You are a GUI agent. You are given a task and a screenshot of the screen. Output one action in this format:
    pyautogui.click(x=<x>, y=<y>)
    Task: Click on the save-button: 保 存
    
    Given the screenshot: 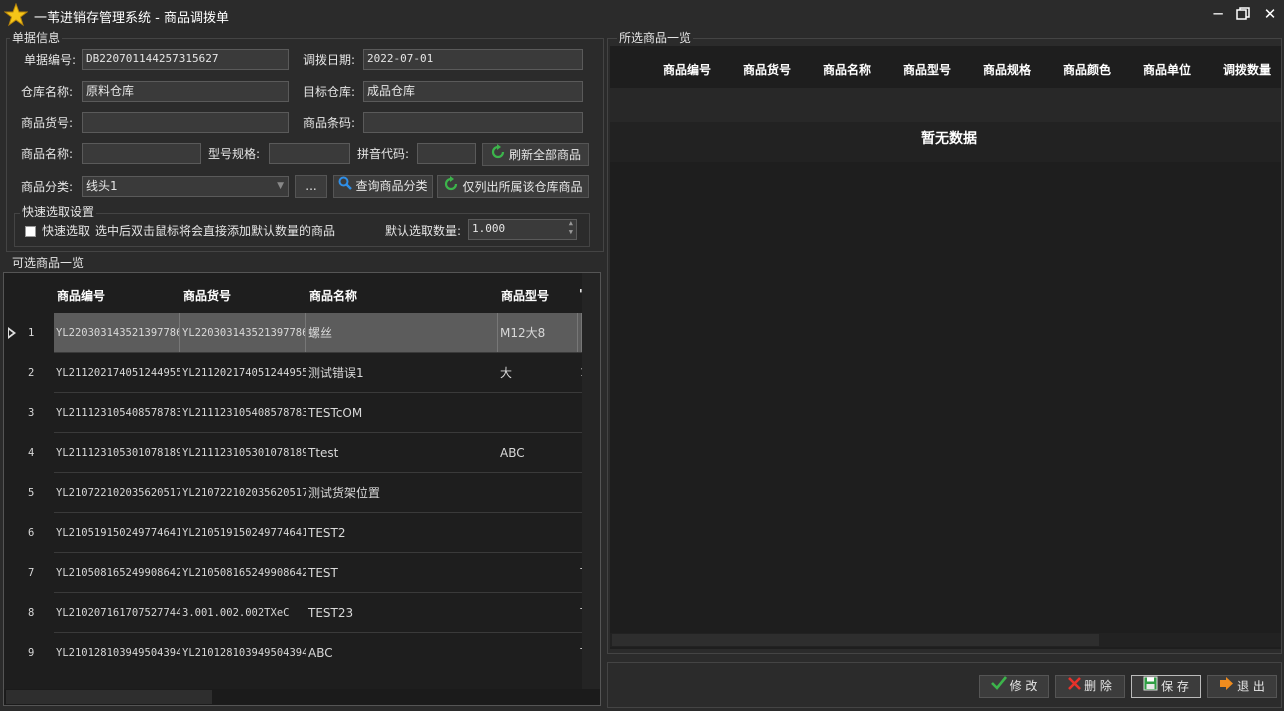 What is the action you would take?
    pyautogui.click(x=1166, y=686)
    